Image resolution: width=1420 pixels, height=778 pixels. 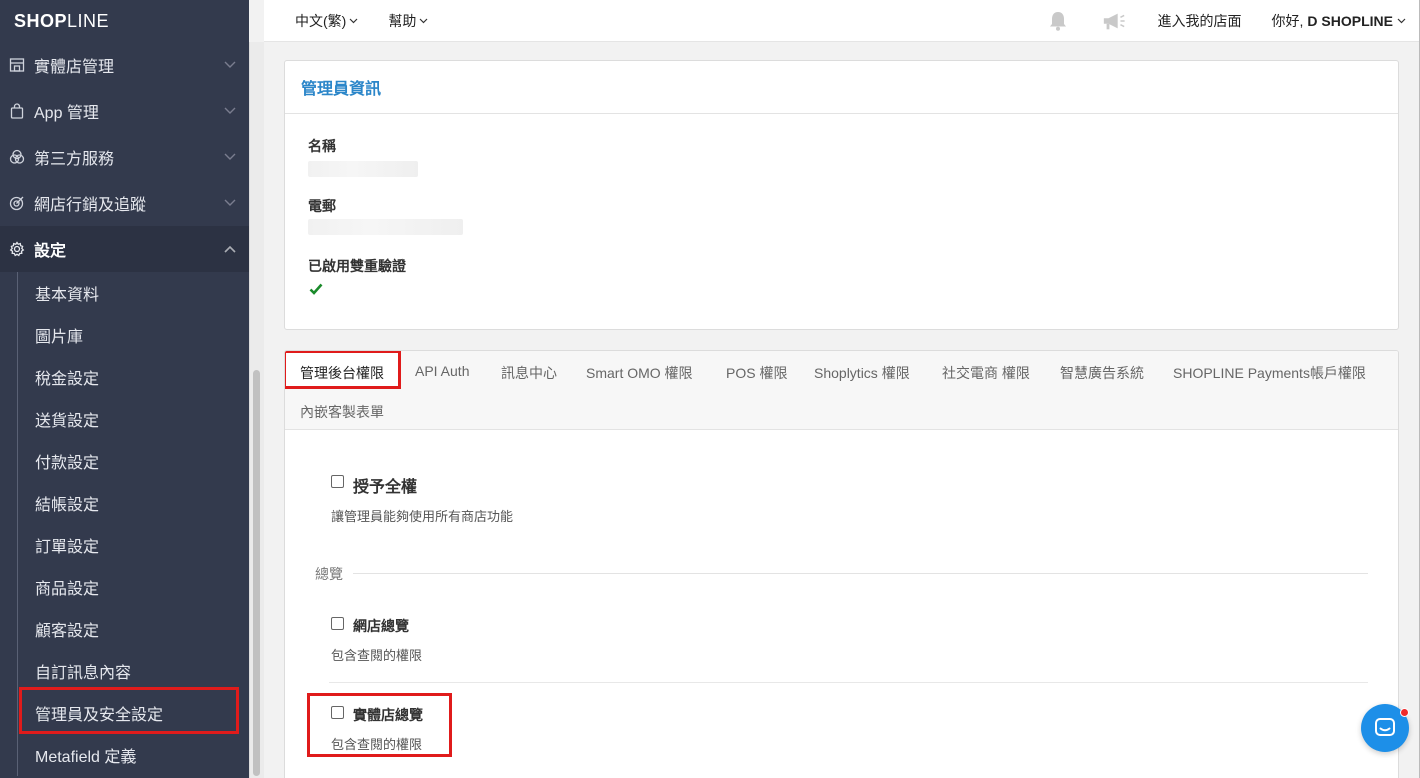 What do you see at coordinates (1058, 21) in the screenshot?
I see `bell-icon` at bounding box center [1058, 21].